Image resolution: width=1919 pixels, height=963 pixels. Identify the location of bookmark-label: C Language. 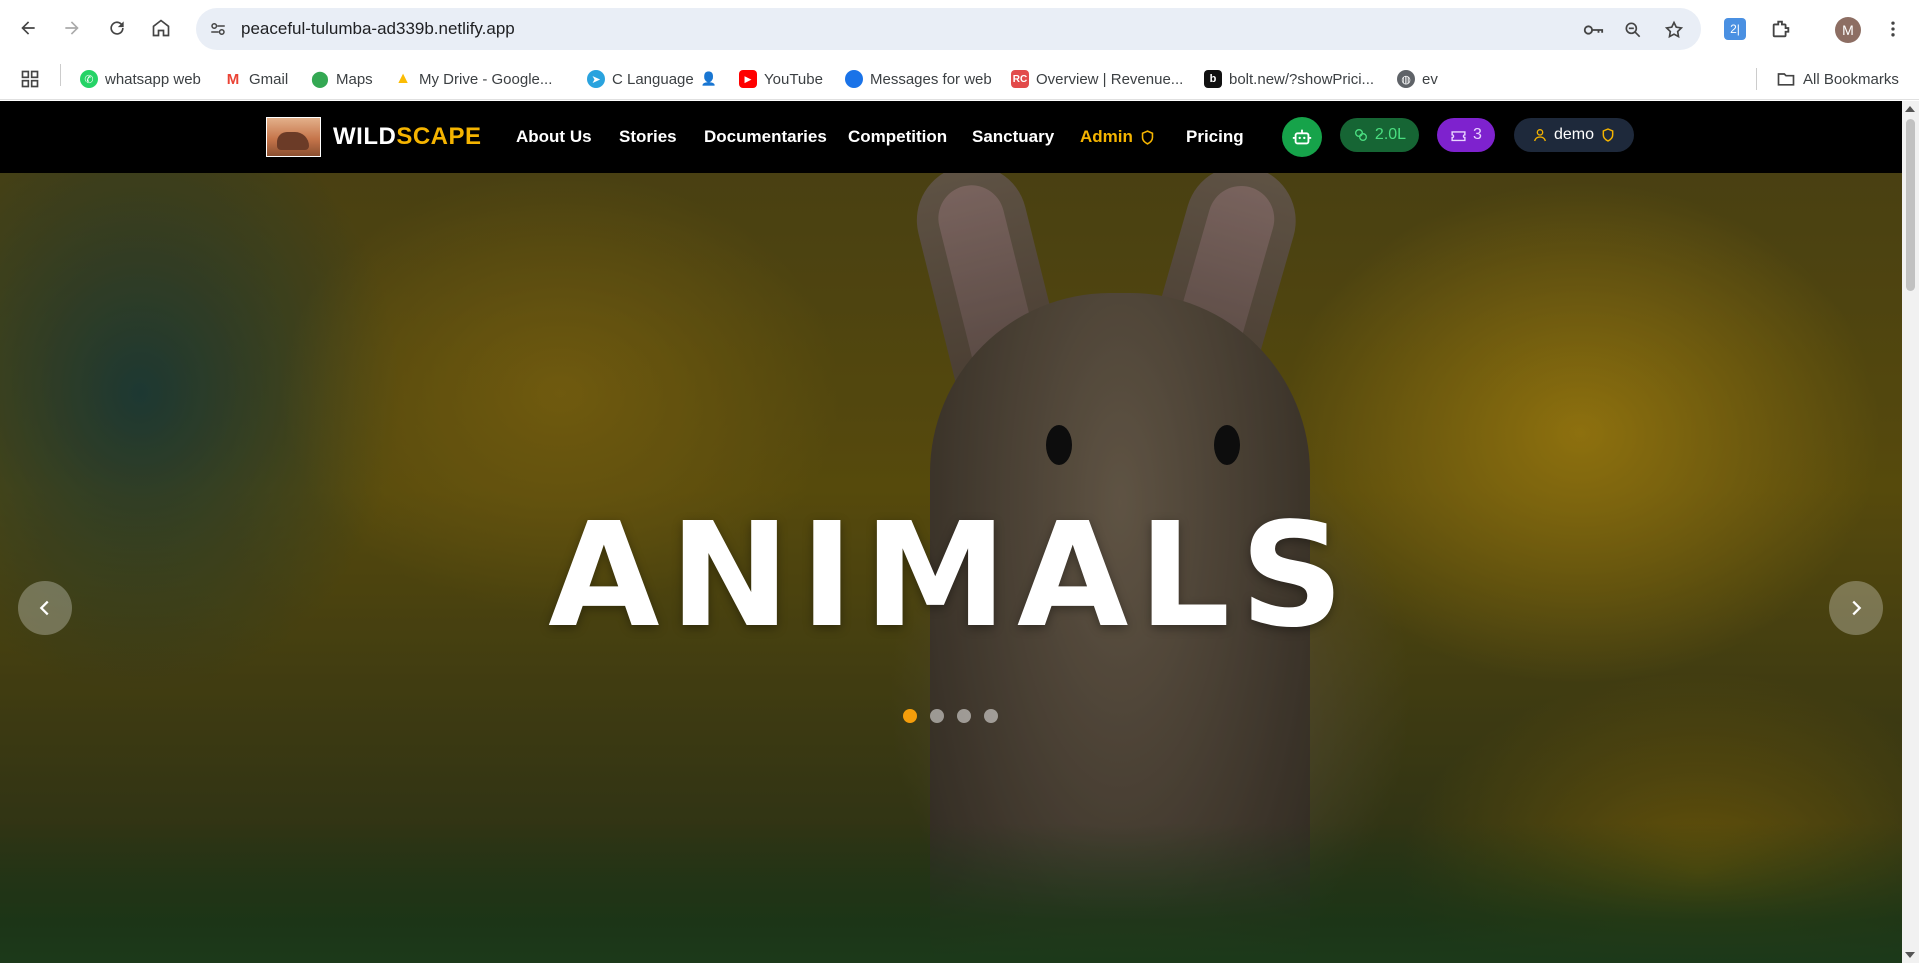
(653, 79).